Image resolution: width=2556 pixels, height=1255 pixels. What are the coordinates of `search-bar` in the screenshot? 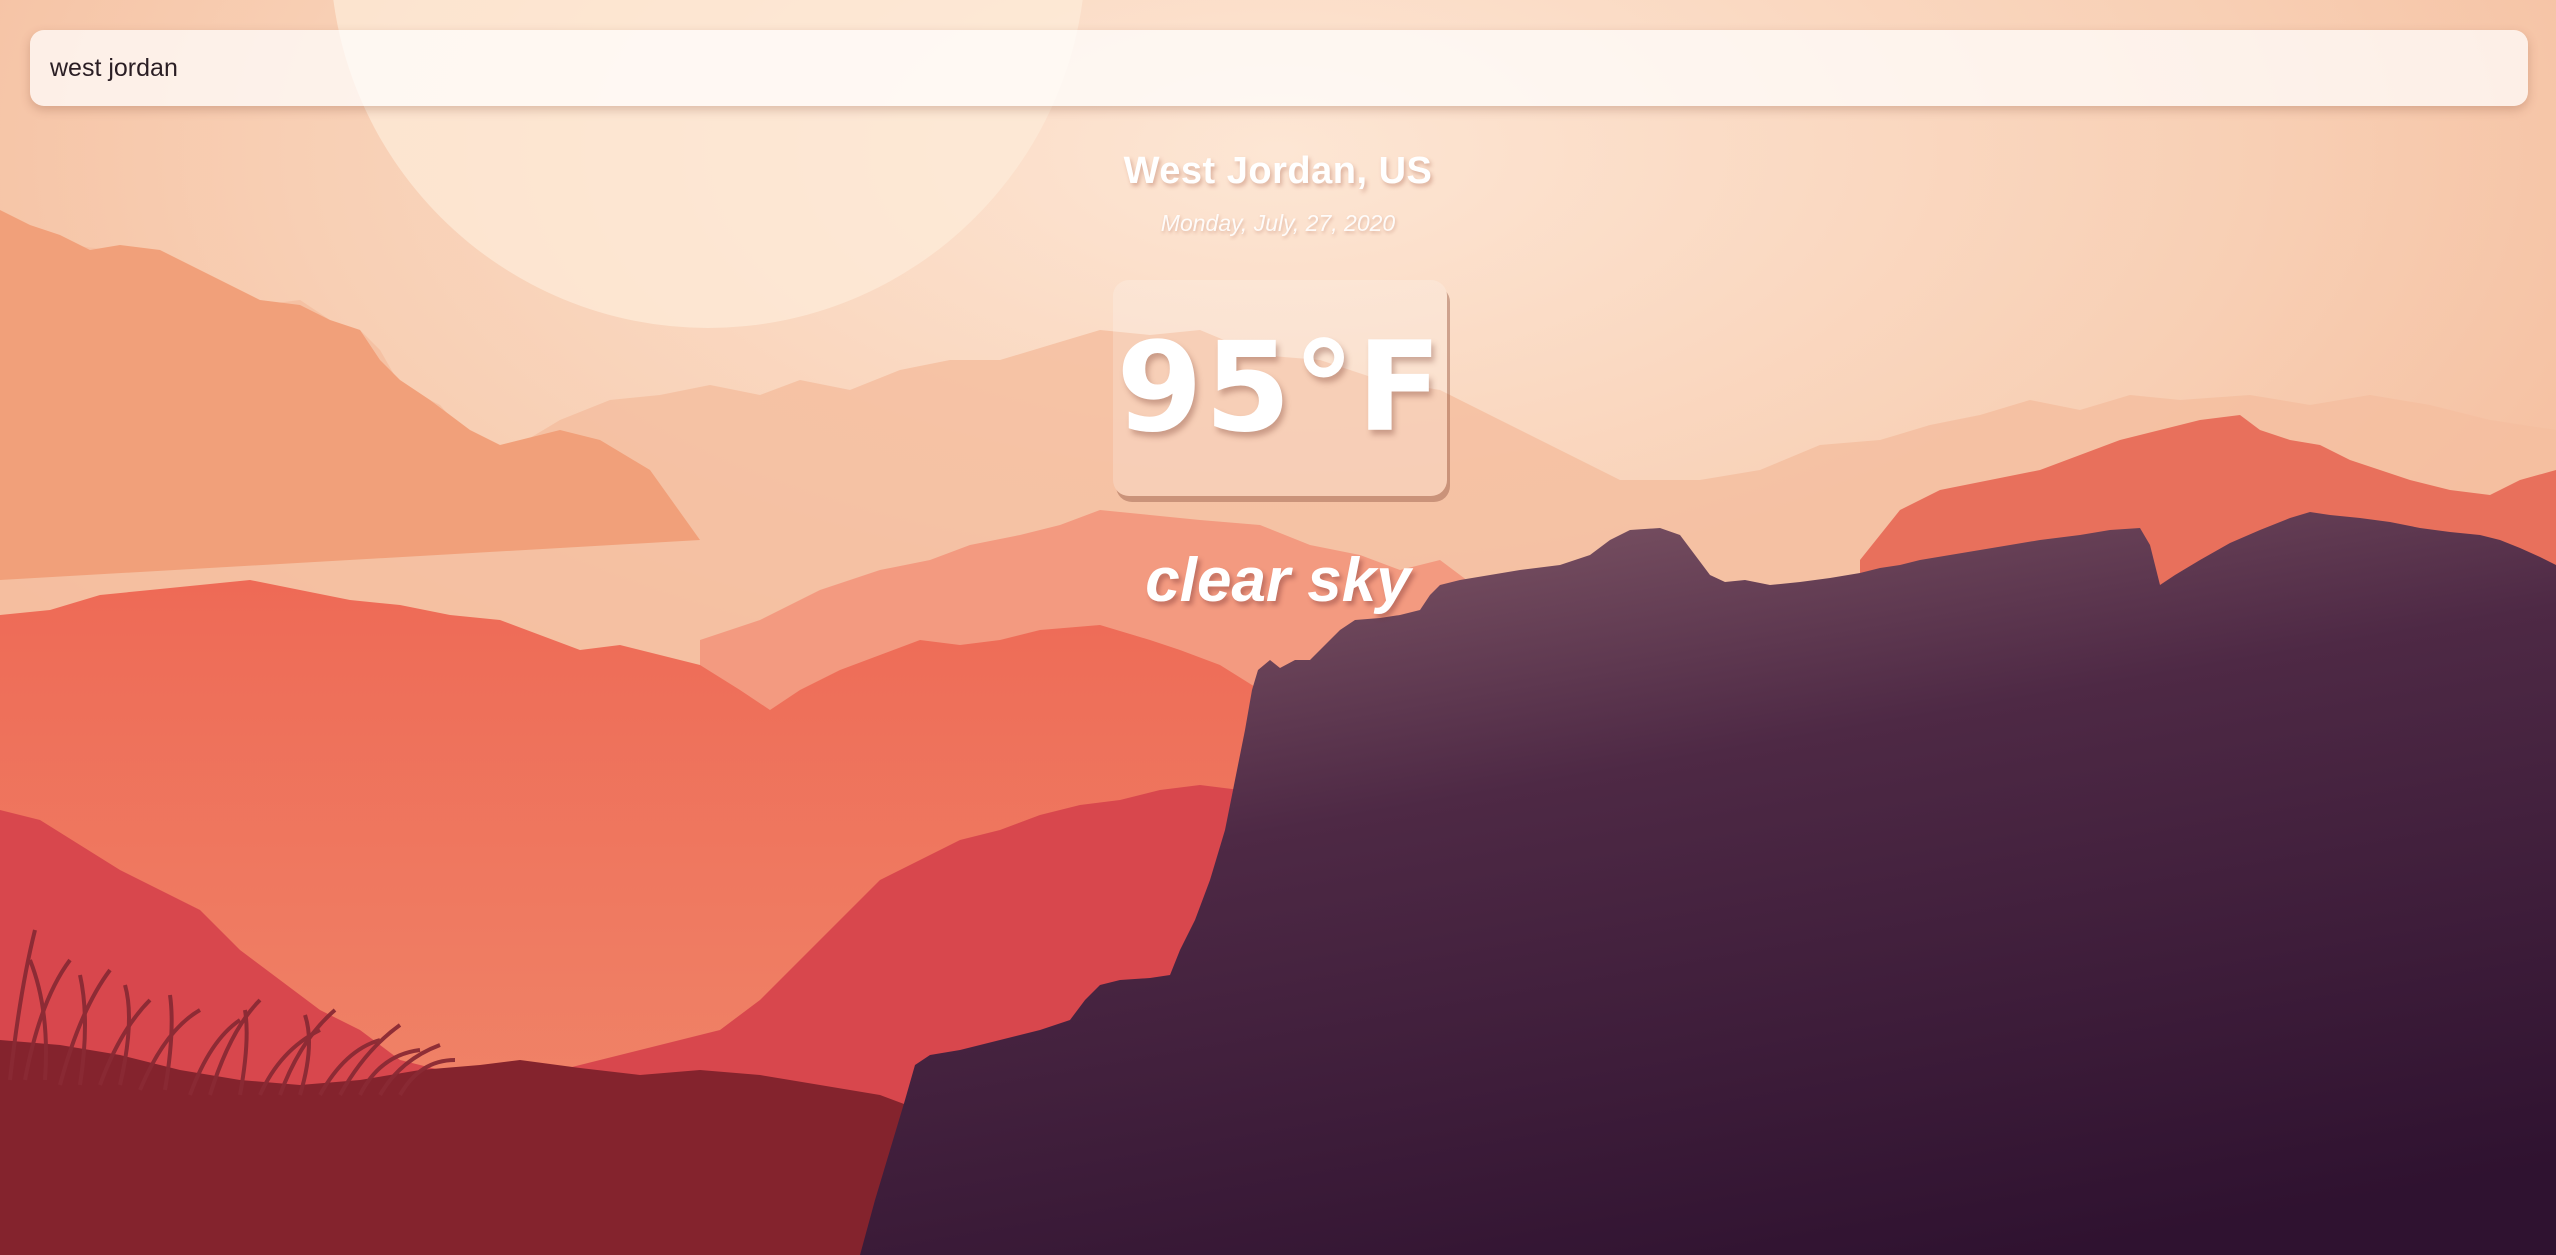 It's located at (1279, 68).